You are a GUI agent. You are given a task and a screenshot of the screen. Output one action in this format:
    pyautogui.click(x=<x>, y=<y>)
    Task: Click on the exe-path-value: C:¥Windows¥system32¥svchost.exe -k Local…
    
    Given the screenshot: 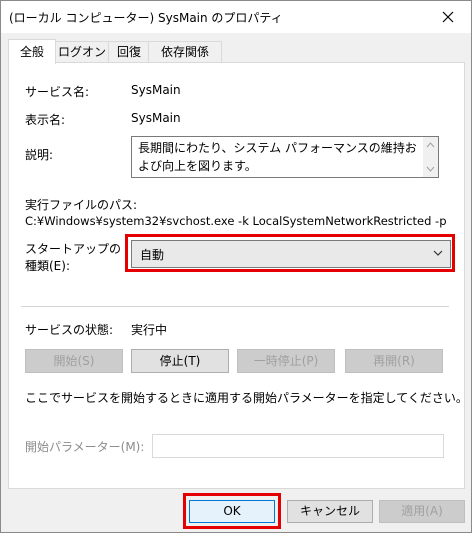 What is the action you would take?
    pyautogui.click(x=236, y=221)
    